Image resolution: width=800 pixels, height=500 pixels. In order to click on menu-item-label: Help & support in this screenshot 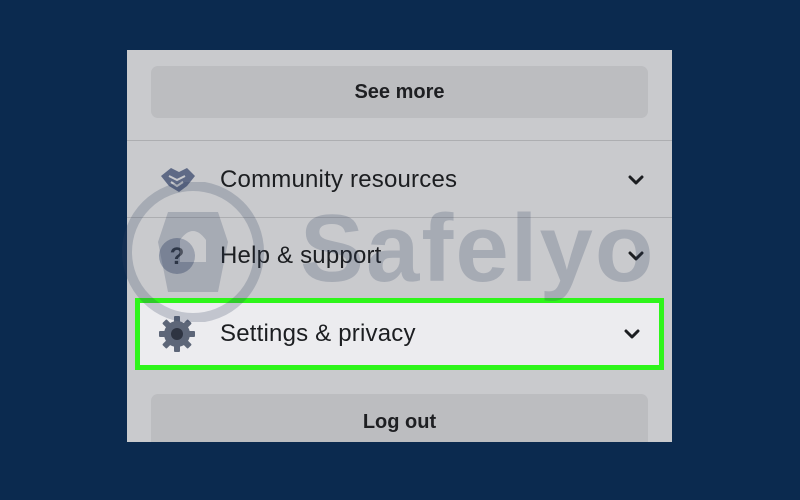, I will do `click(301, 255)`.